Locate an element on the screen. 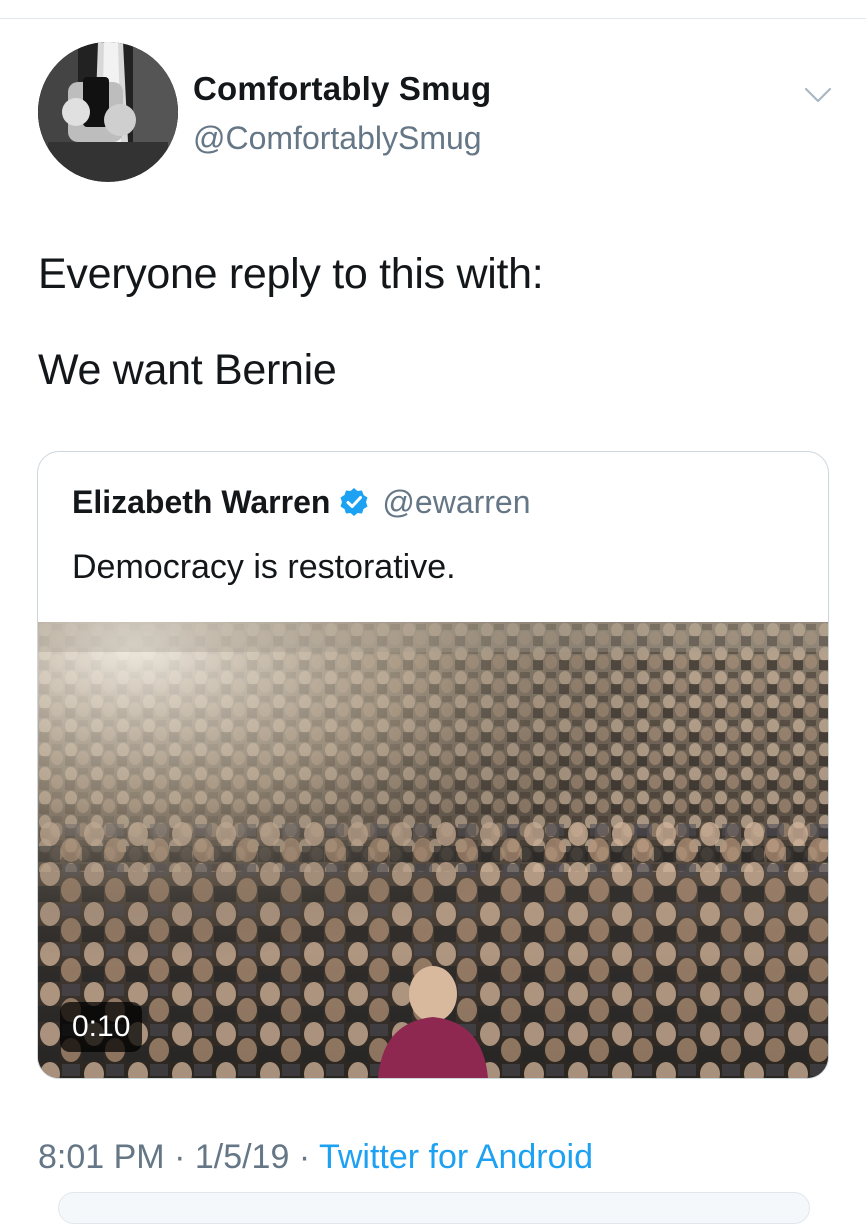  quoted-tweet-header: Elizabeth Warren @ewarren is located at coordinates (301, 502).